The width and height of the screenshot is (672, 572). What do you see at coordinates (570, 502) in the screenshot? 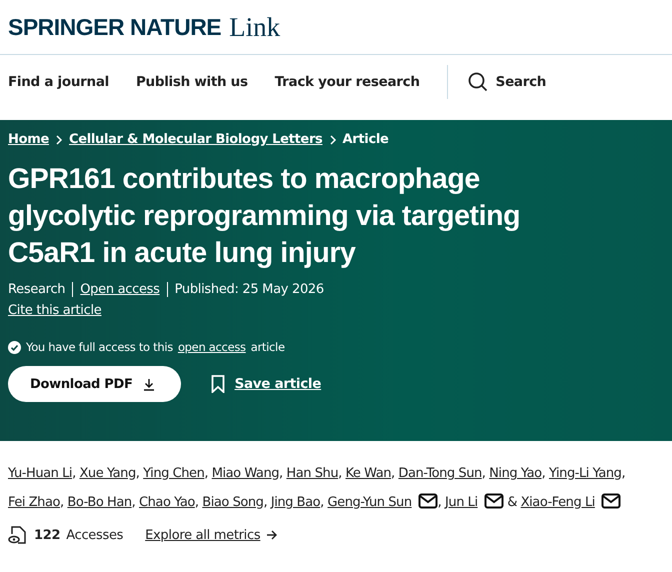
I see `author-link: Xiao-Feng Li` at bounding box center [570, 502].